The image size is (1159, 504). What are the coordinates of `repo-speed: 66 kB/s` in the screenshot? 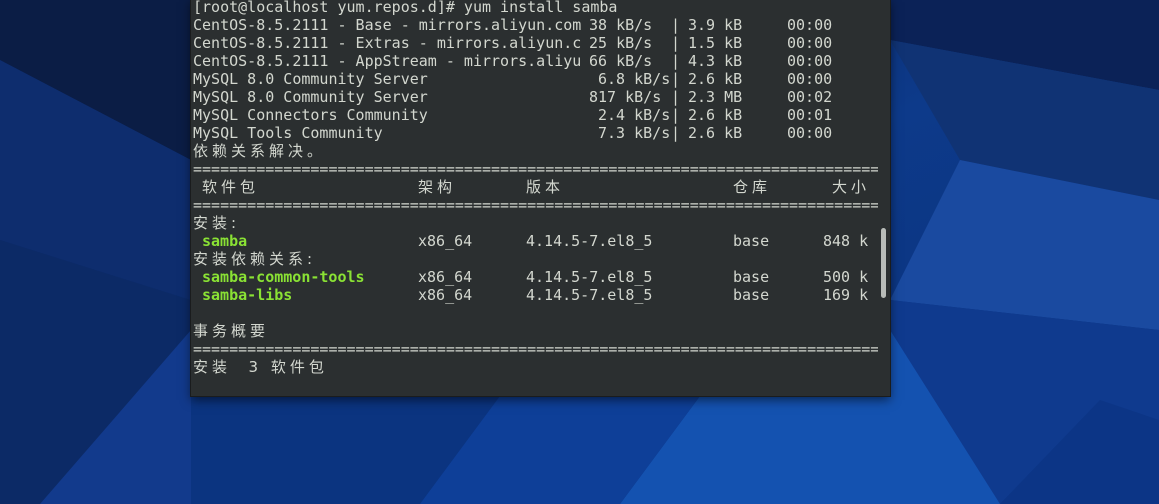 It's located at (621, 61).